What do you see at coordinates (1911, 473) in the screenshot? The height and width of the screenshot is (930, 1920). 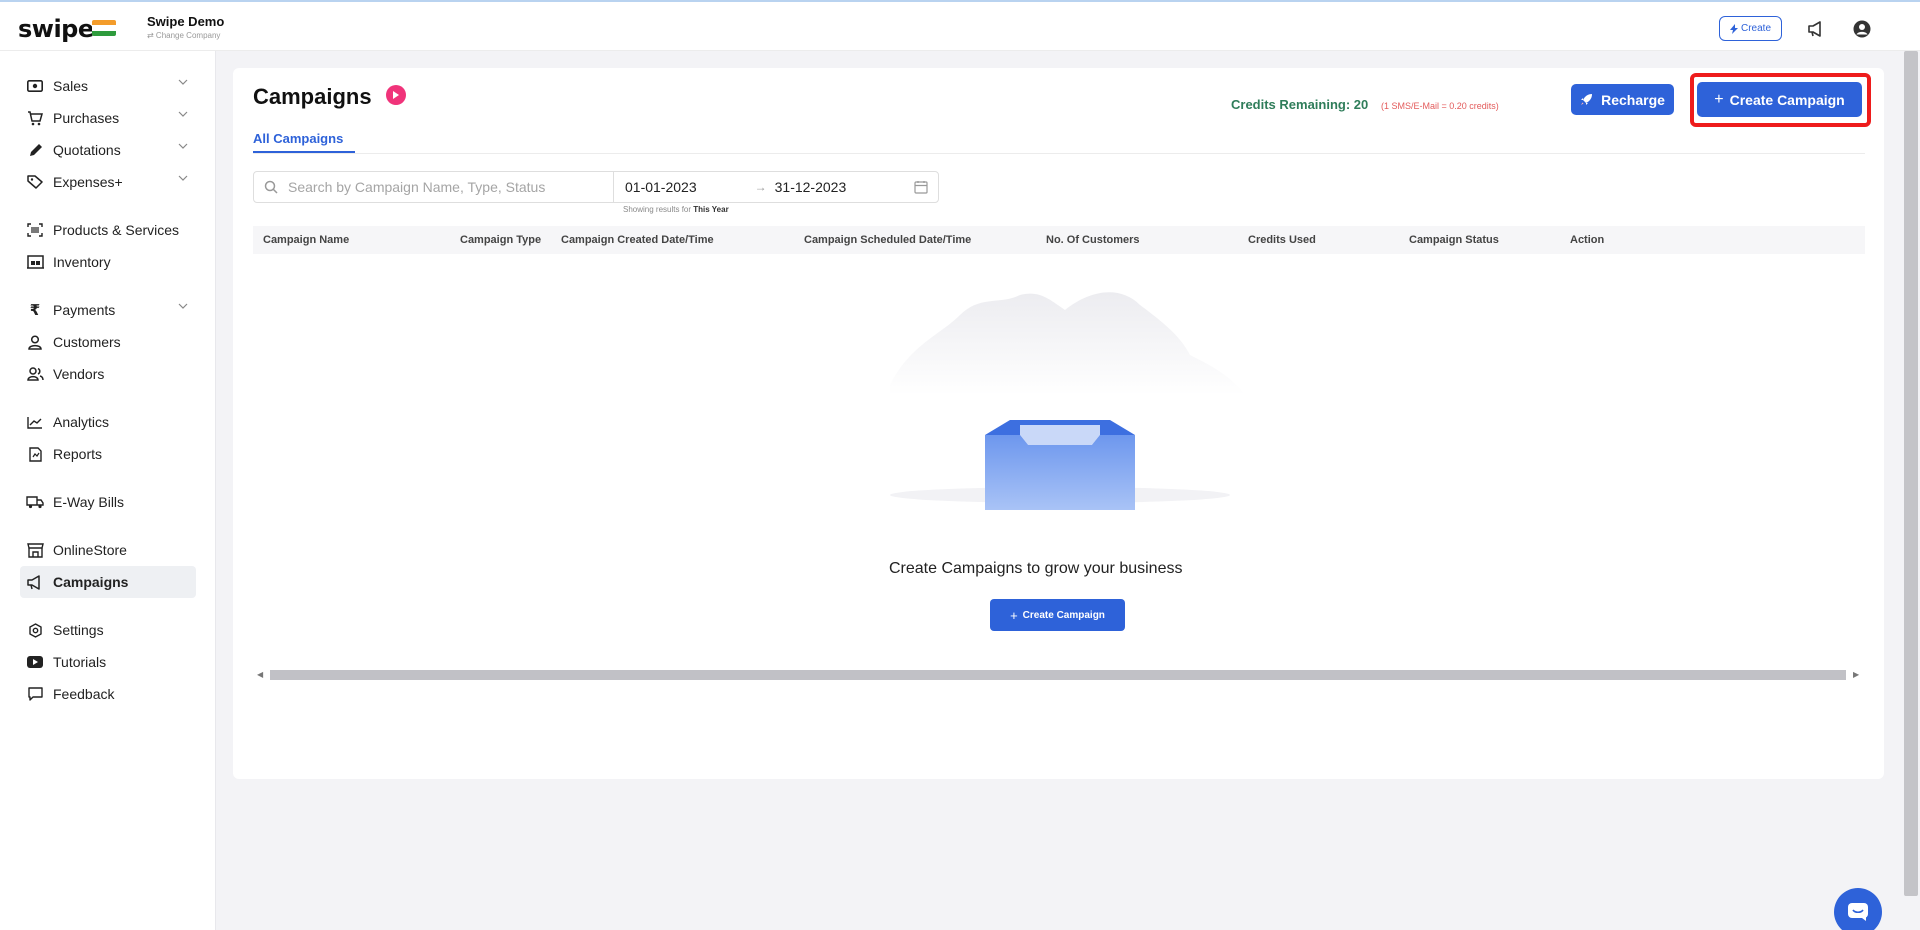 I see `page-vertical-scrollbar` at bounding box center [1911, 473].